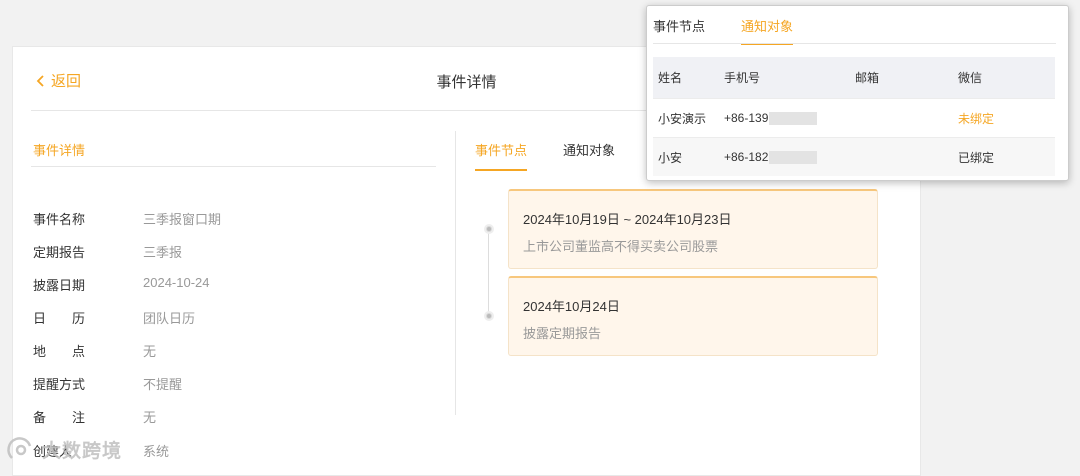 Image resolution: width=1080 pixels, height=476 pixels. I want to click on event-date: 2024年10月24日, so click(571, 306).